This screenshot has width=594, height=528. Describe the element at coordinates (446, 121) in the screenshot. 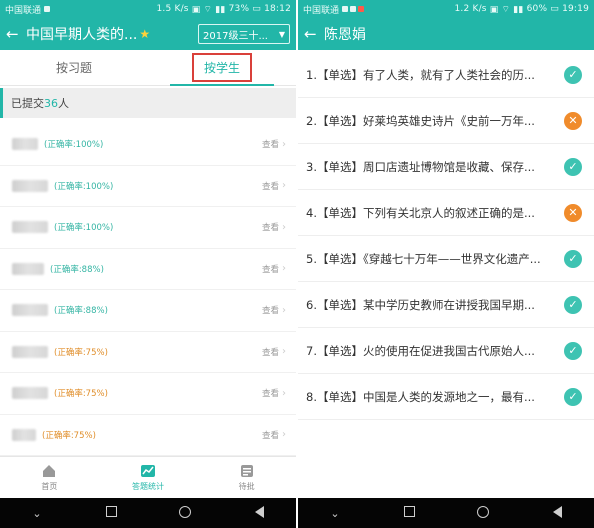

I see `question-row: 2.【单选】好莱坞英雄史诗片《史前一万年... ✕` at that location.